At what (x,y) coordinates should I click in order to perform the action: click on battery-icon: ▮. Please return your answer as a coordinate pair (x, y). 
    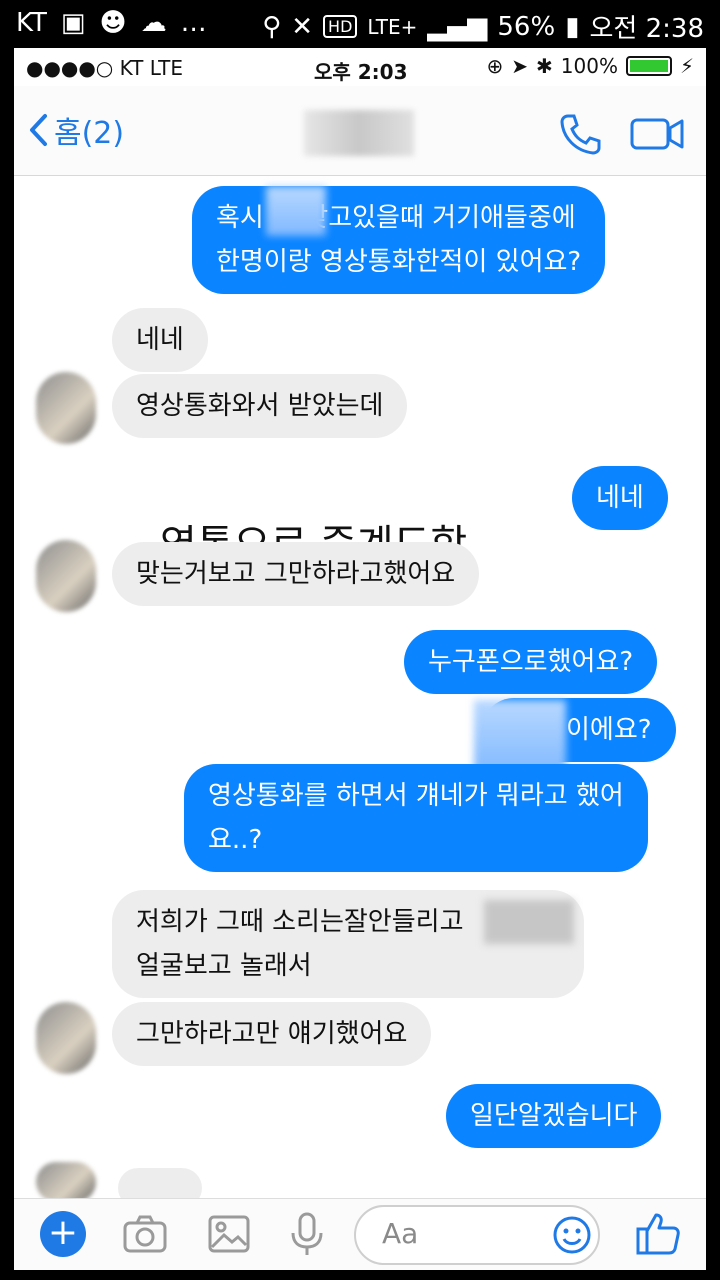
    Looking at the image, I should click on (572, 26).